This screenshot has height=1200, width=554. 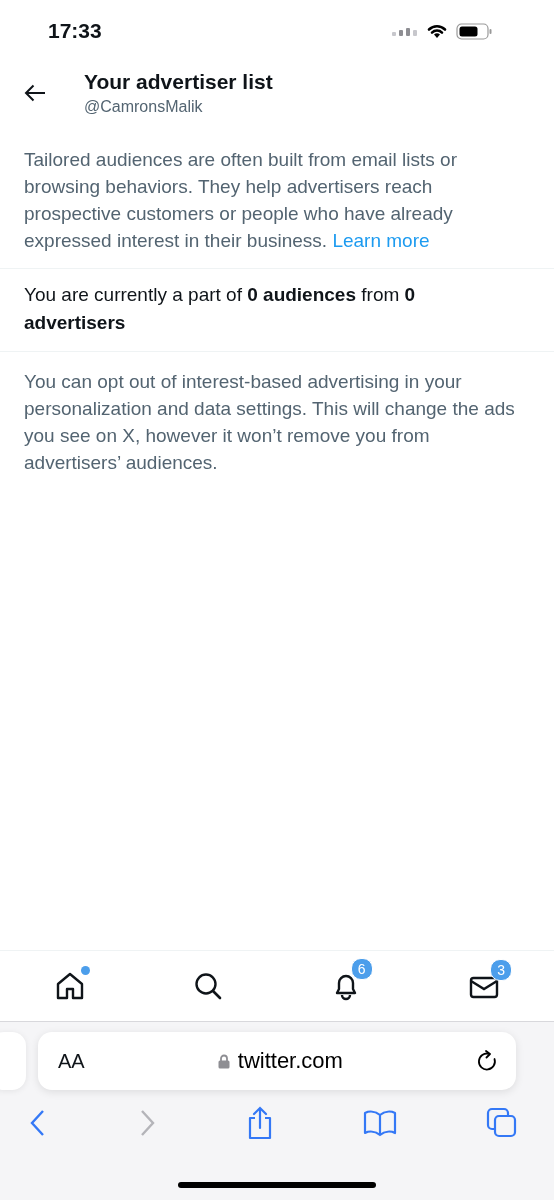 I want to click on signal-icon, so click(x=405, y=31).